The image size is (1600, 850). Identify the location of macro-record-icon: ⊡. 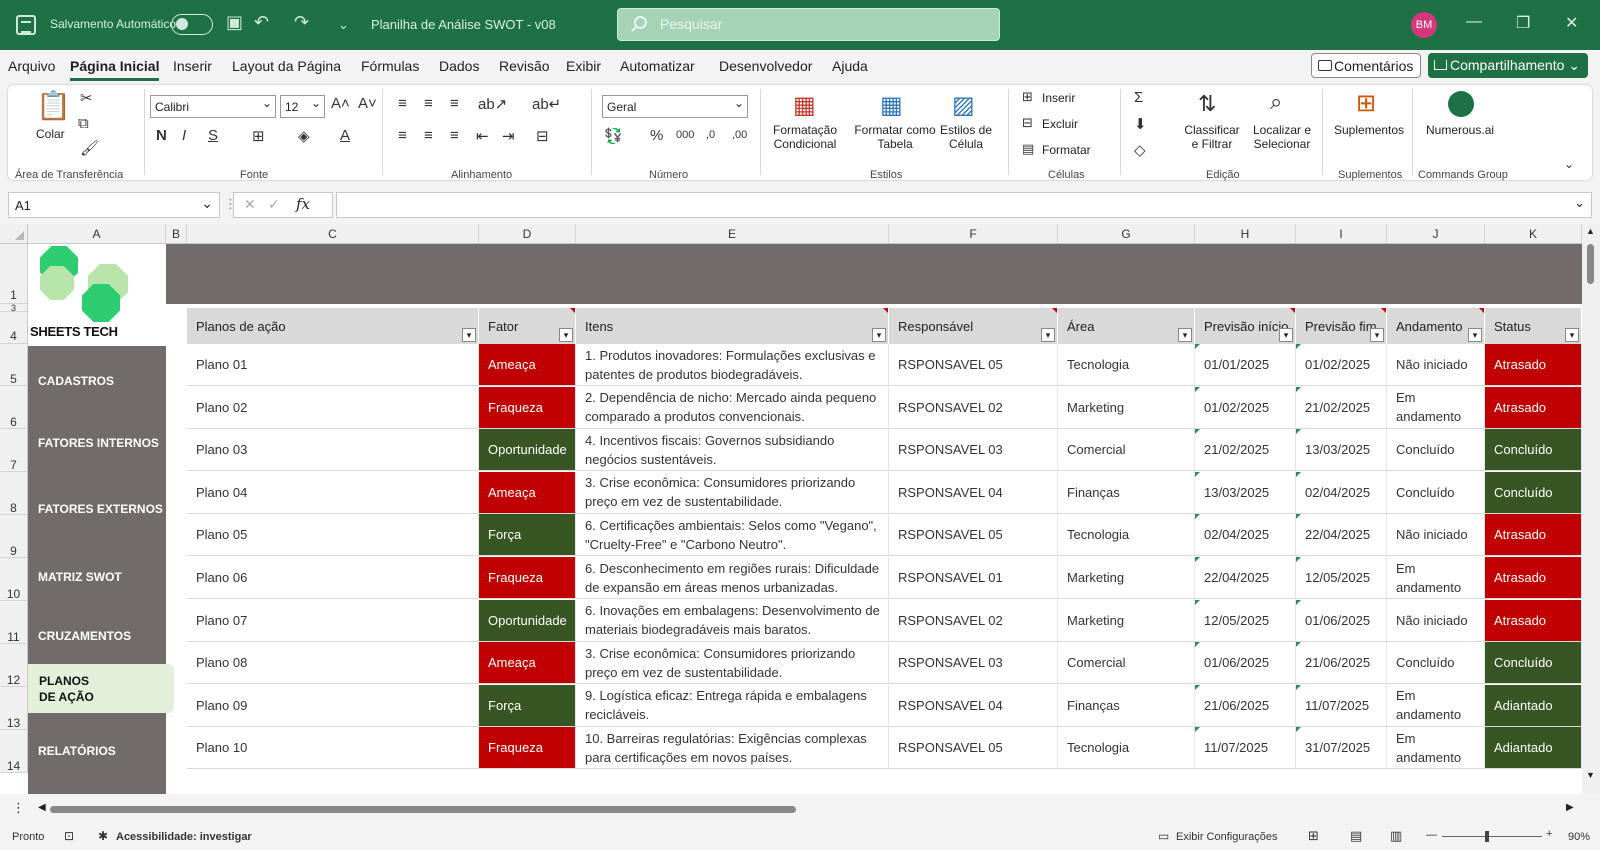
(69, 836).